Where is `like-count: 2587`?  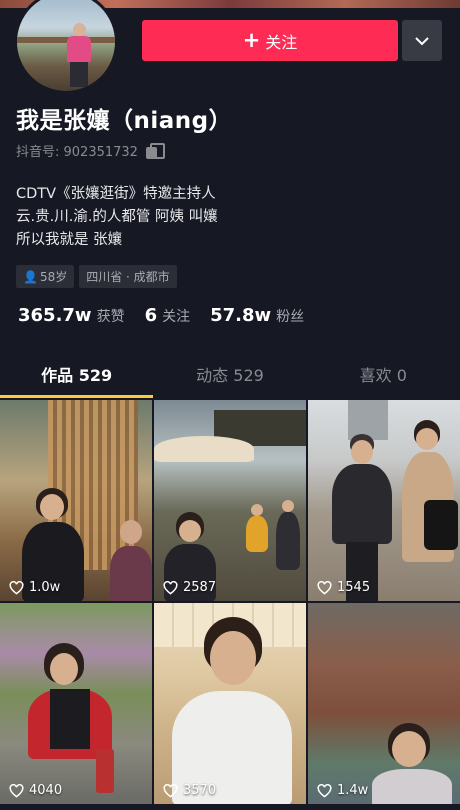 like-count: 2587 is located at coordinates (189, 587).